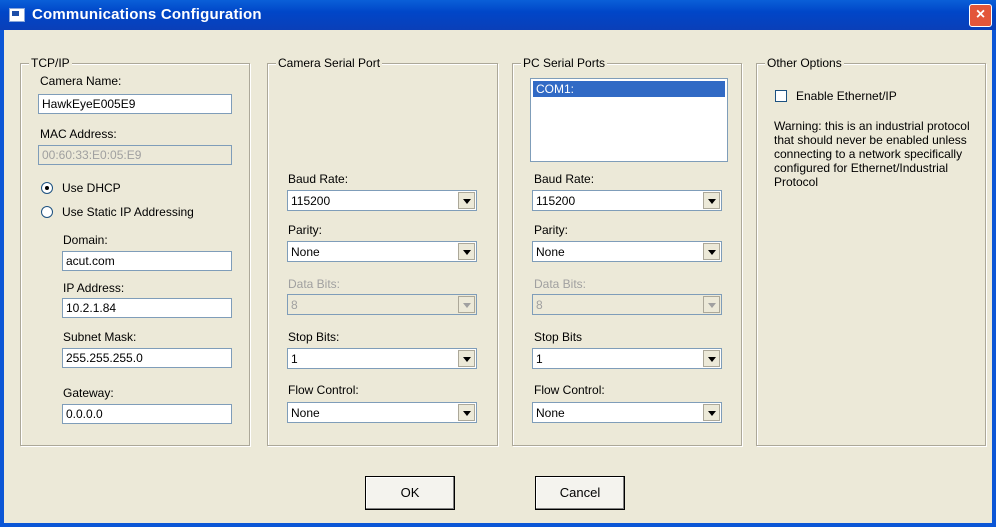  What do you see at coordinates (994, 278) in the screenshot?
I see `window-frame-right` at bounding box center [994, 278].